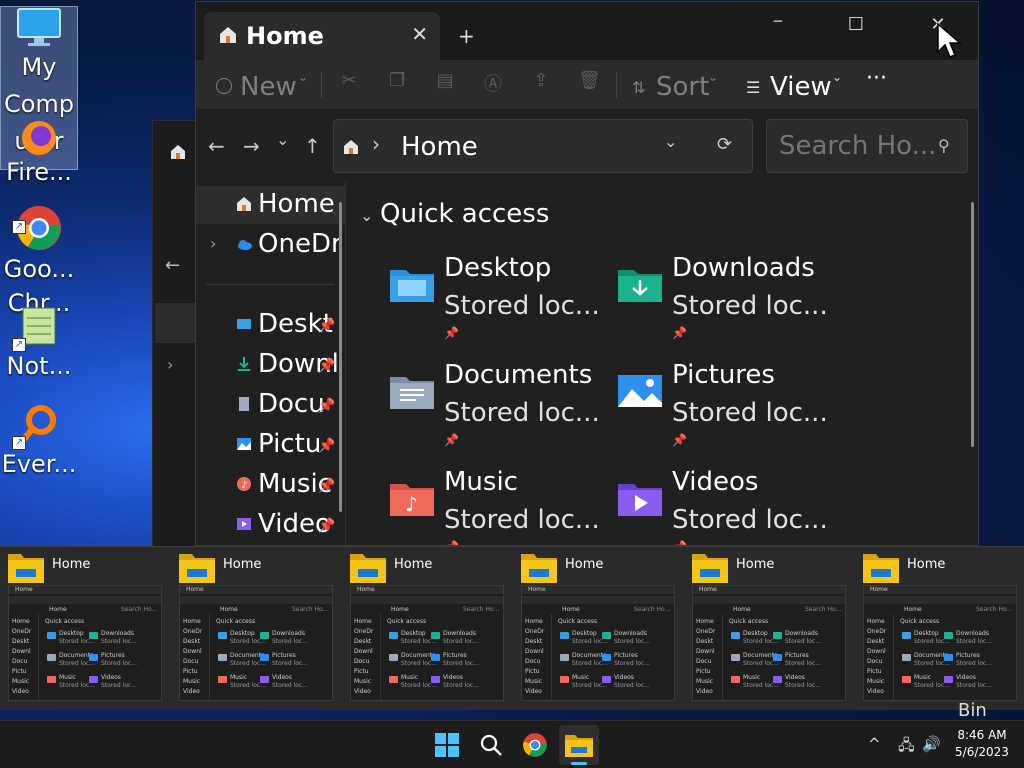 The image size is (1024, 768). Describe the element at coordinates (541, 81) in the screenshot. I see `share-icon: ⇪` at that location.